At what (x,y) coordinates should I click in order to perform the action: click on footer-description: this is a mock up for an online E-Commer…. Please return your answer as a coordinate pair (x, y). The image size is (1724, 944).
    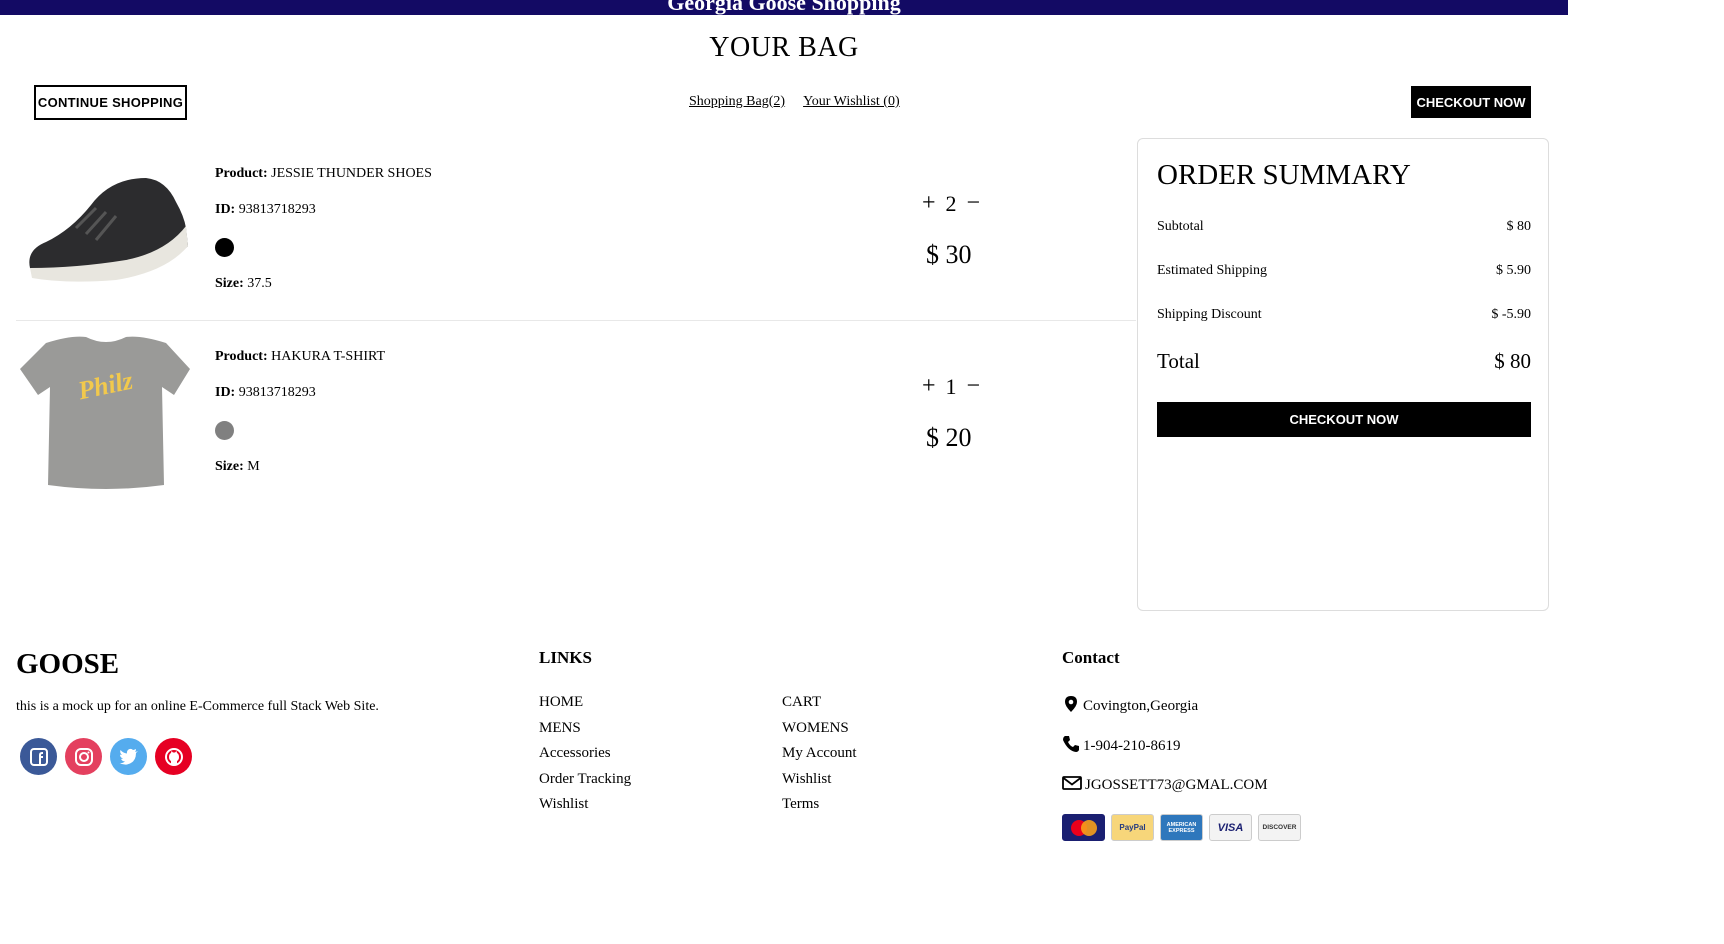
    Looking at the image, I should click on (197, 706).